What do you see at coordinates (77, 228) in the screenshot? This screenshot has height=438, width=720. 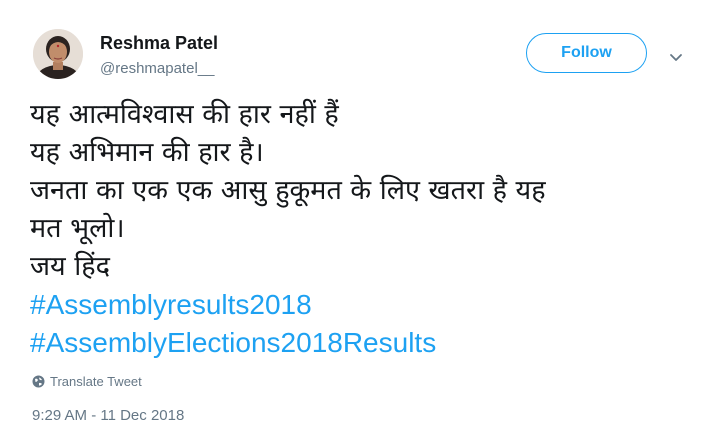 I see `tweet-line: मत भूलो।` at bounding box center [77, 228].